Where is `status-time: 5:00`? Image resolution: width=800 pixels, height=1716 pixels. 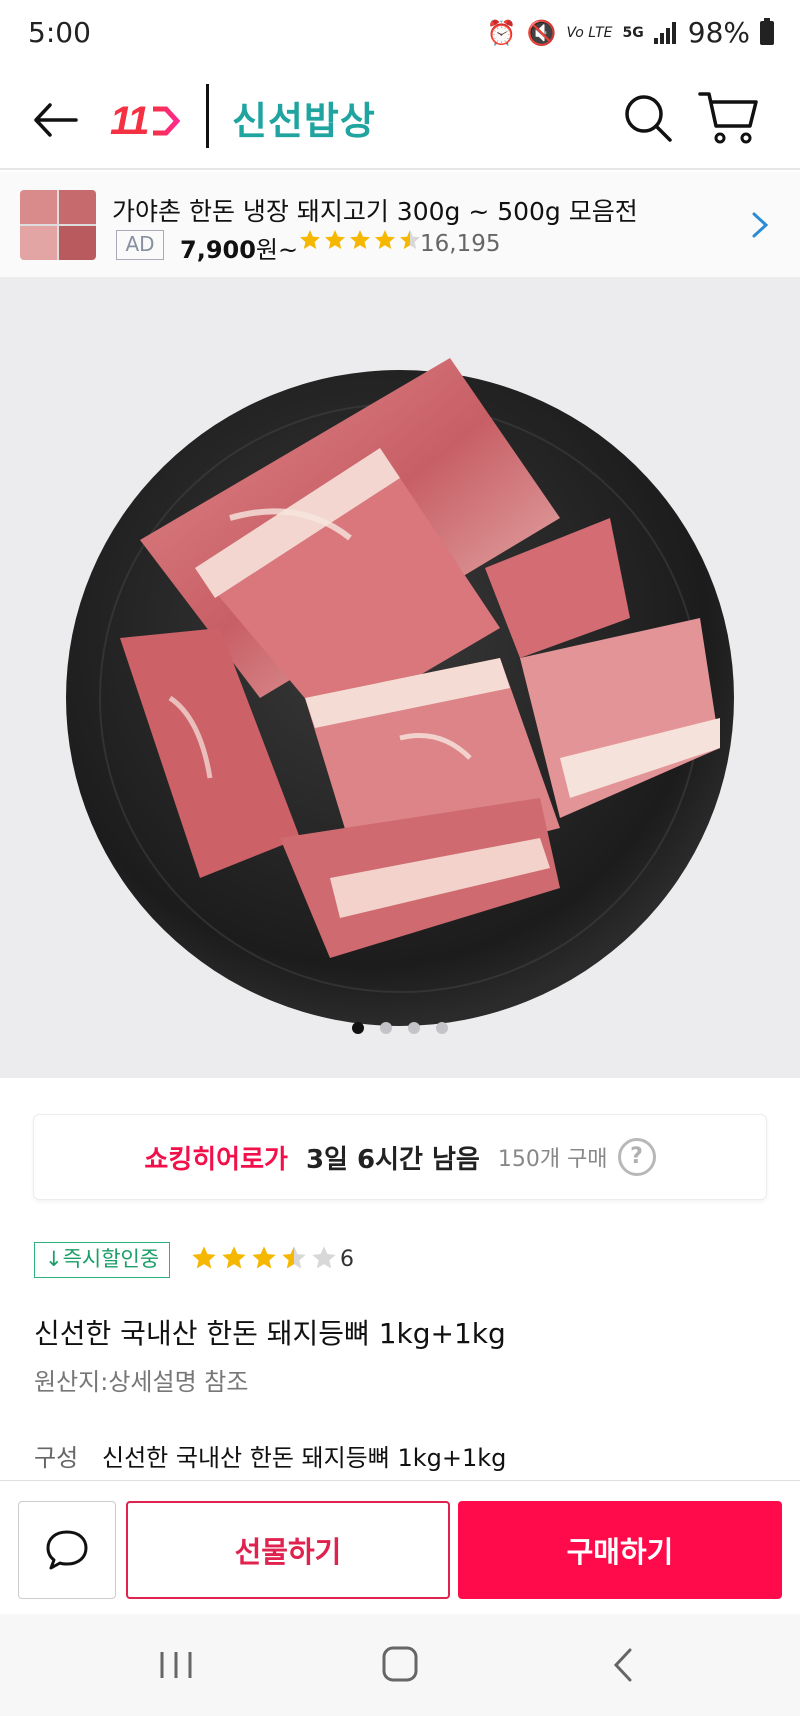
status-time: 5:00 is located at coordinates (59, 32).